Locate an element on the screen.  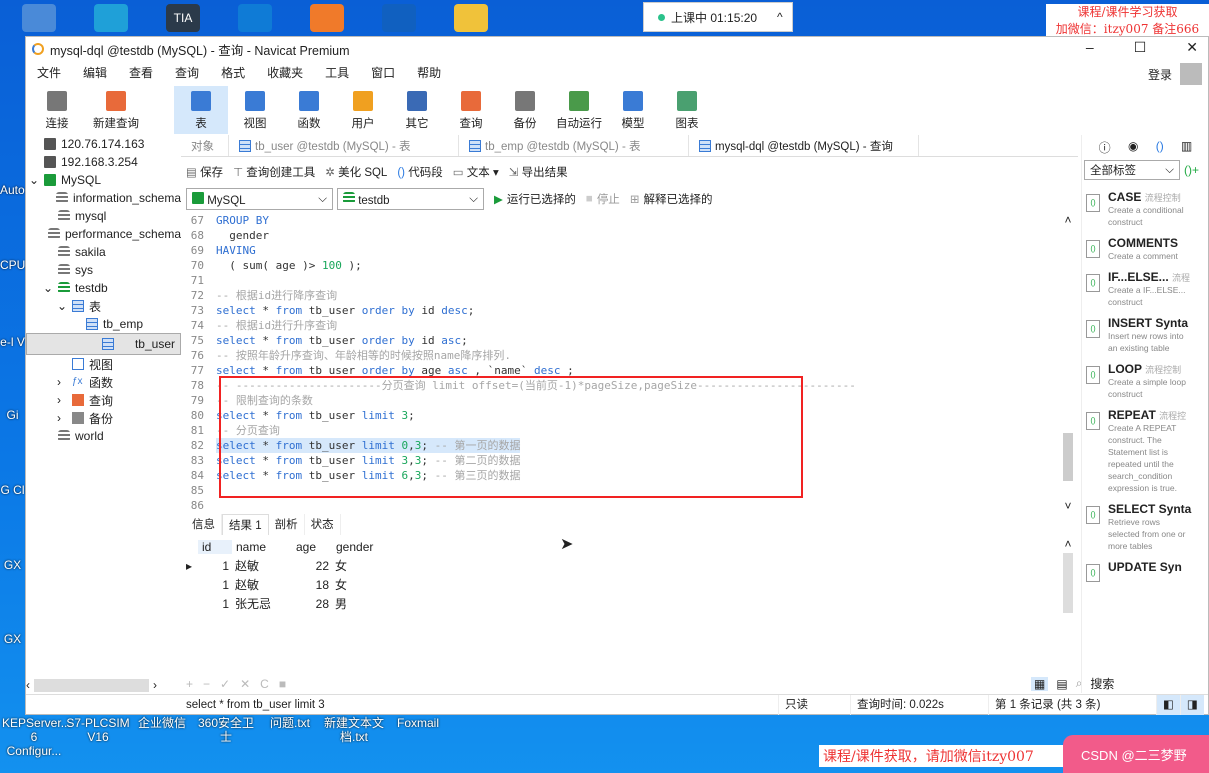
tree-item: 192.168.3.254 is located at coordinates (103, 162).